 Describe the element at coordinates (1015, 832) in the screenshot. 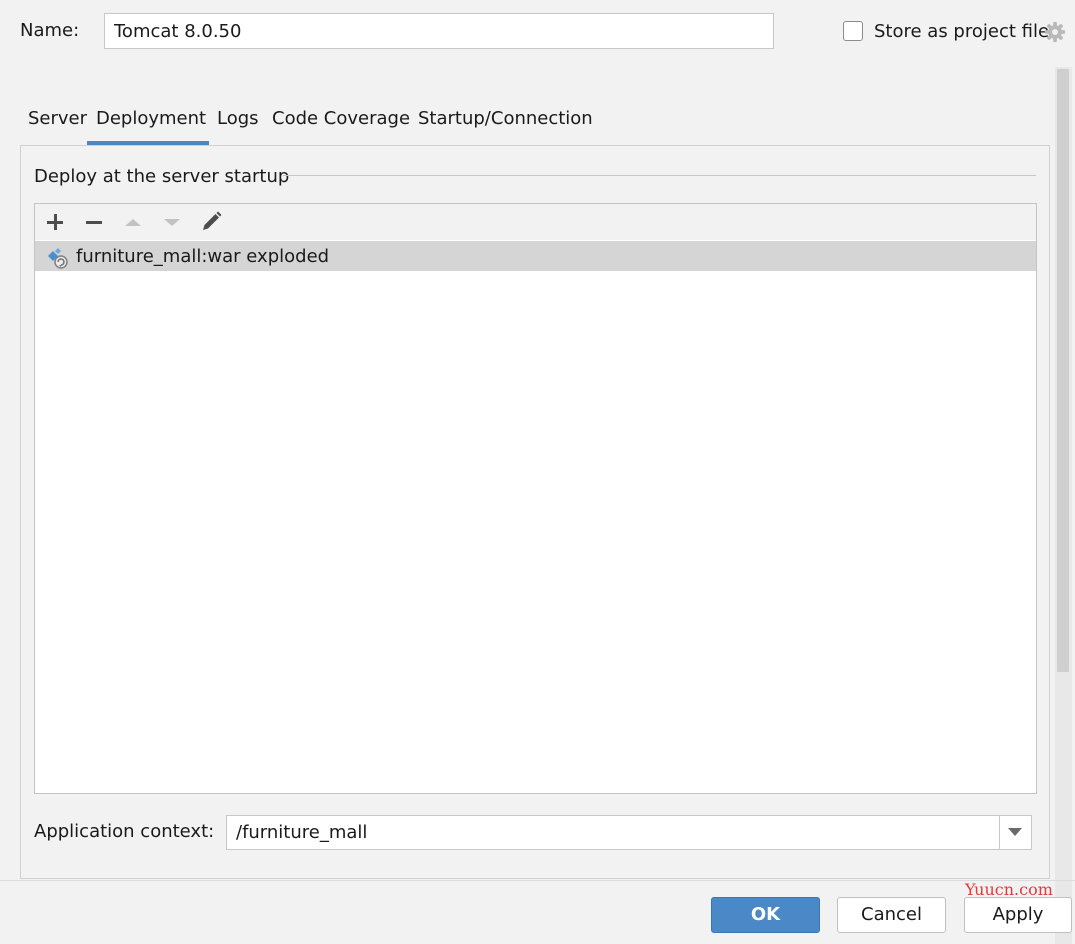

I see `chevron-down-icon` at that location.